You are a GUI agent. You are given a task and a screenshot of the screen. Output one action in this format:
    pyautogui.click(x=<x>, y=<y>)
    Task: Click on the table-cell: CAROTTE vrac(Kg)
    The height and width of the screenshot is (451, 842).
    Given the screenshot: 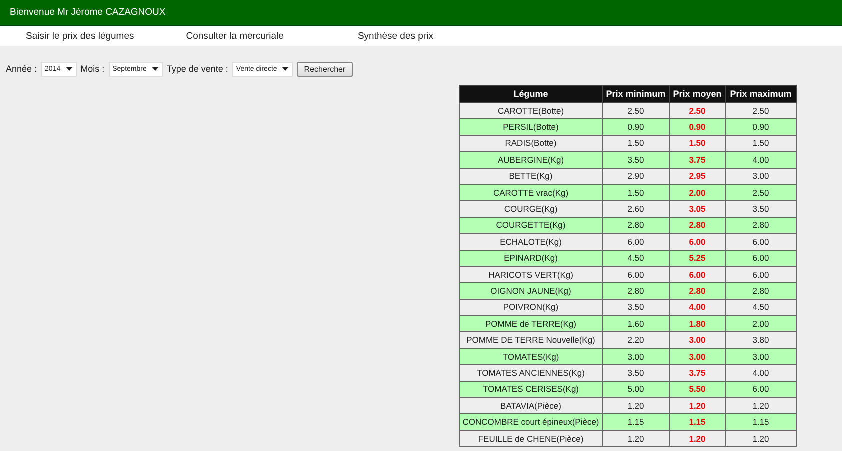 What is the action you would take?
    pyautogui.click(x=531, y=192)
    